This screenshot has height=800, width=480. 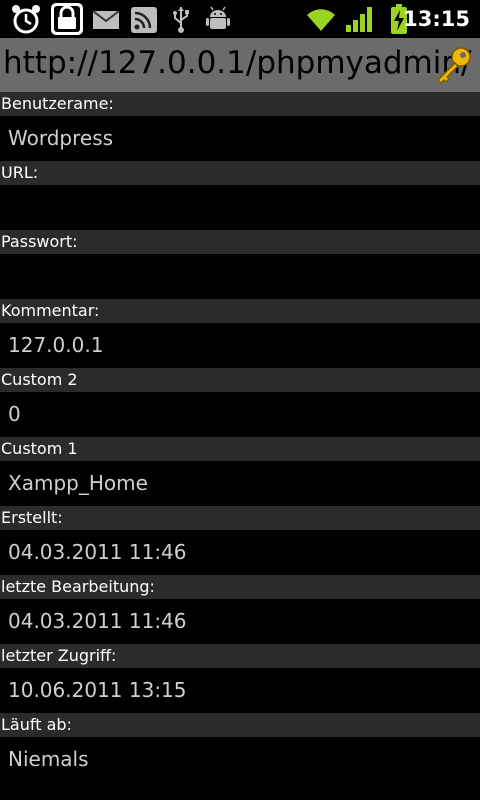 What do you see at coordinates (359, 19) in the screenshot?
I see `signal-bars-icon` at bounding box center [359, 19].